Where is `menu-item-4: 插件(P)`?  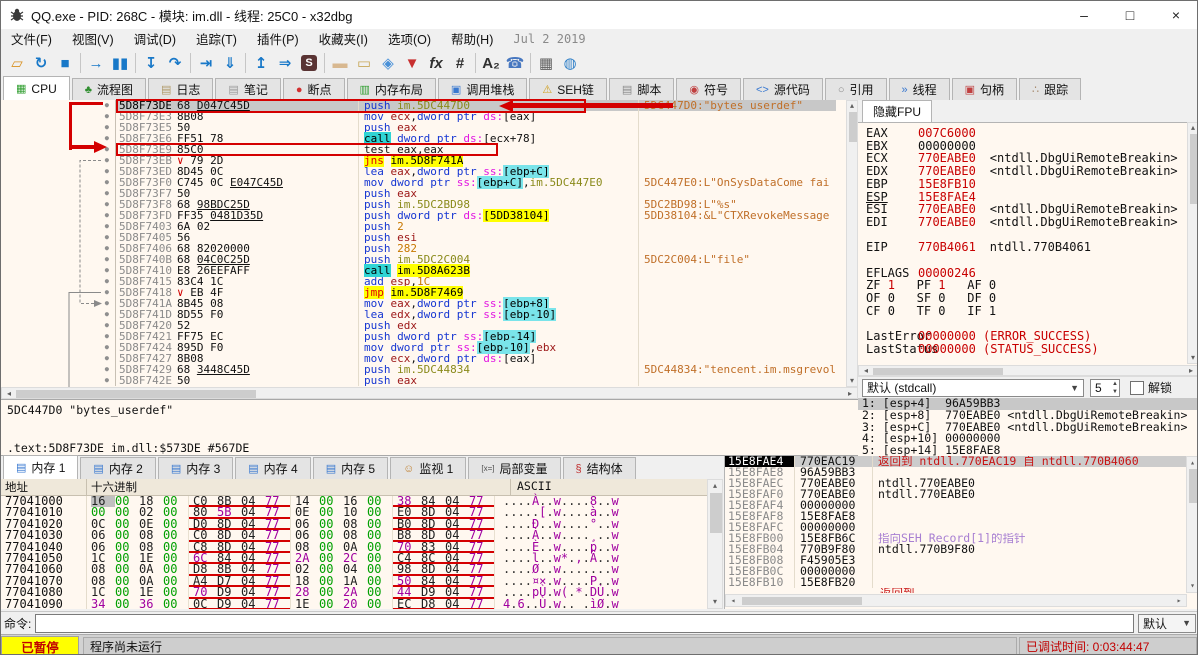 menu-item-4: 插件(P) is located at coordinates (278, 40).